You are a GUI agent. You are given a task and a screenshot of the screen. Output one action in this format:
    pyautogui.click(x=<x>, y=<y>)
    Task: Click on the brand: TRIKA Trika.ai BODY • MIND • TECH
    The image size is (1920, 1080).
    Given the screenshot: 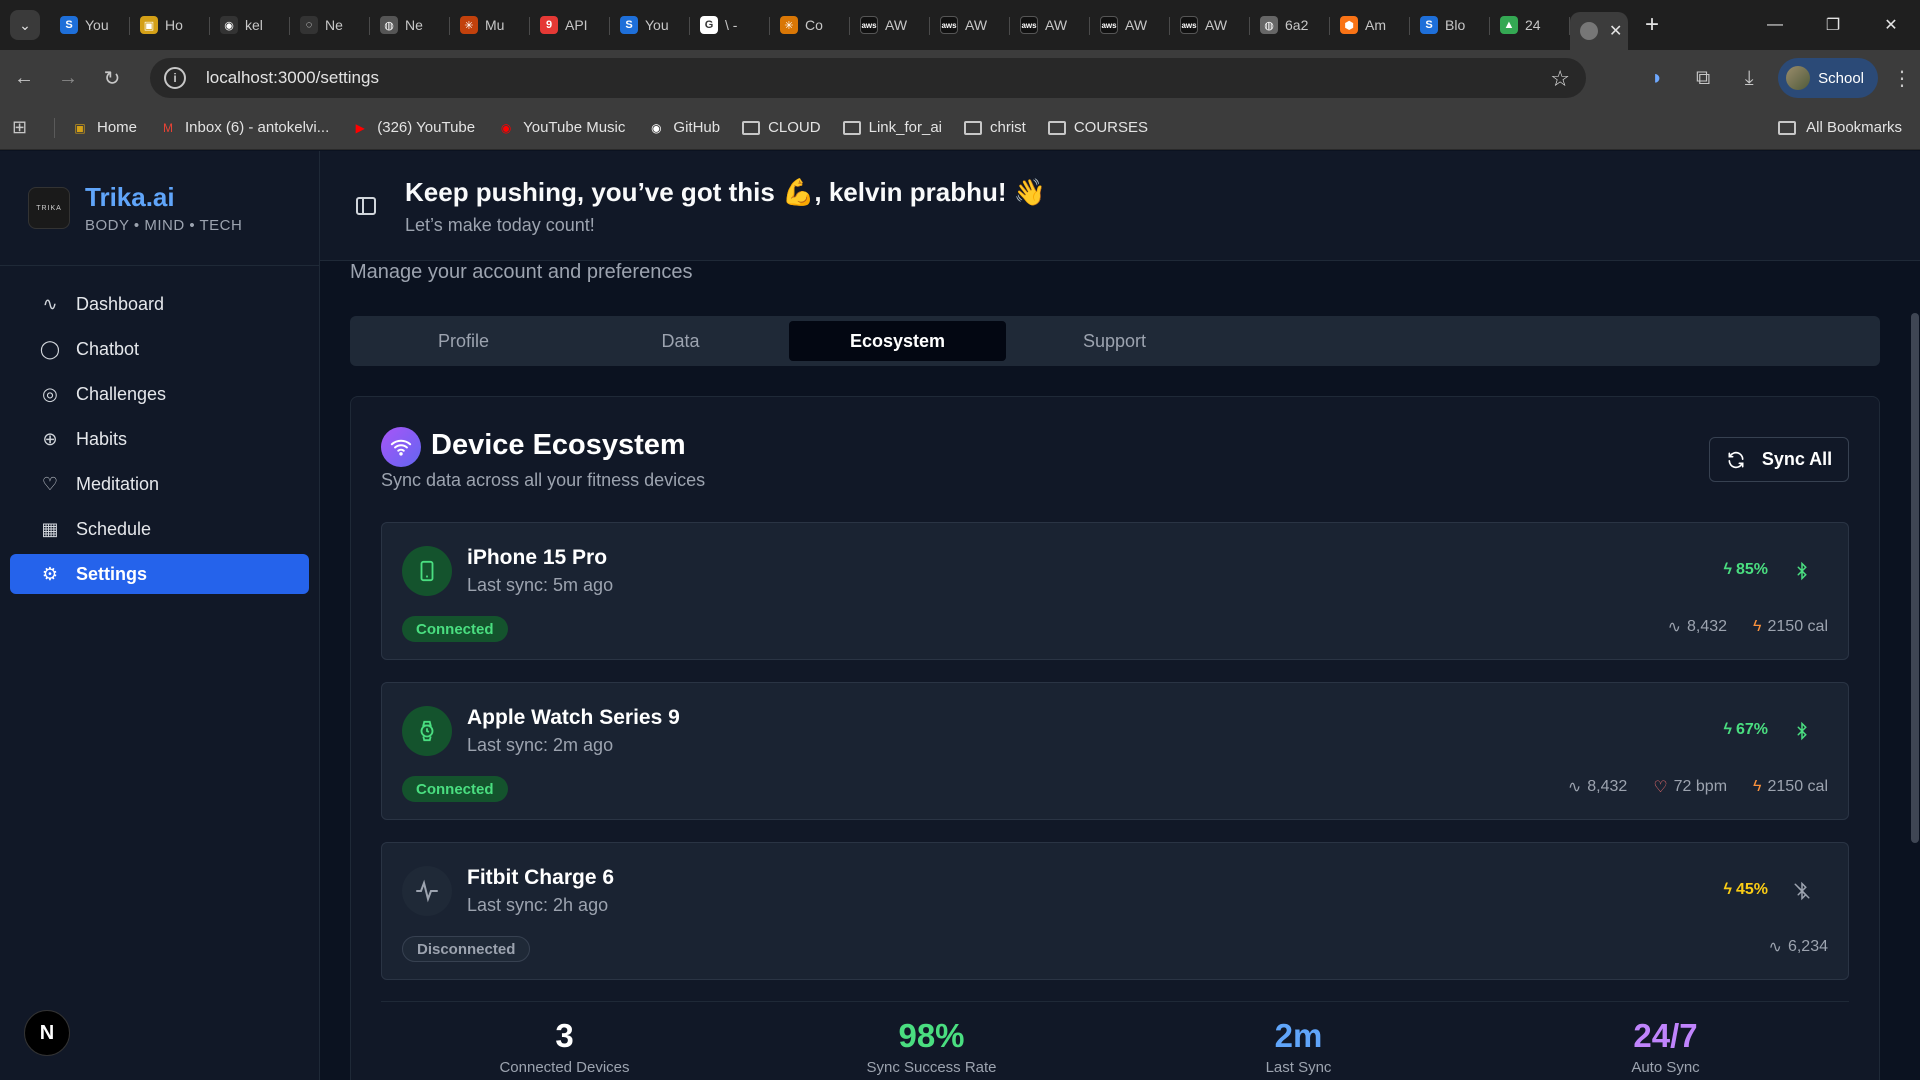 What is the action you would take?
    pyautogui.click(x=159, y=208)
    